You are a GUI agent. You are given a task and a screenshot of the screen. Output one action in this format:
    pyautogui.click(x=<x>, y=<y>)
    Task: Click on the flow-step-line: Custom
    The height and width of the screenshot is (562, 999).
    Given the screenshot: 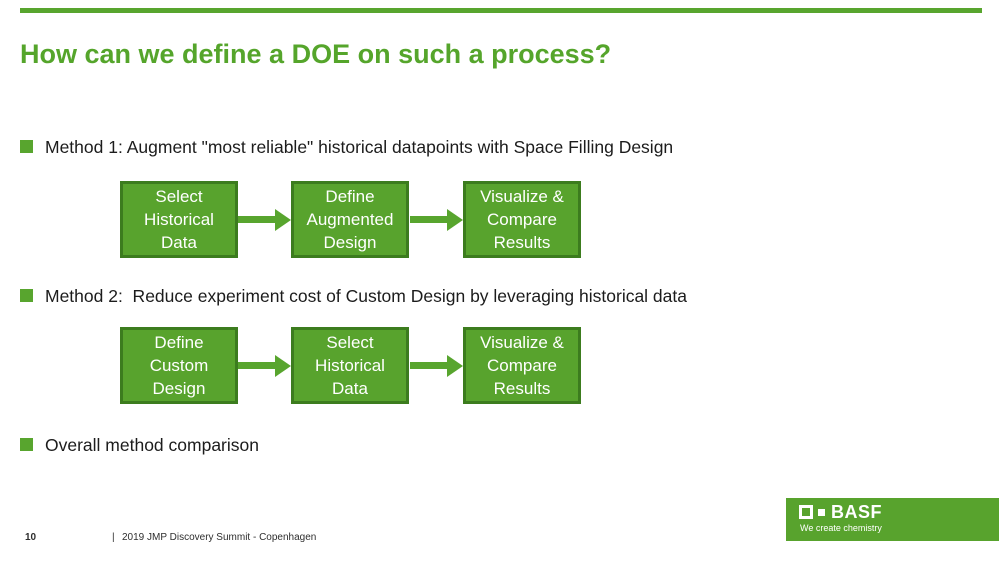 What is the action you would take?
    pyautogui.click(x=179, y=365)
    